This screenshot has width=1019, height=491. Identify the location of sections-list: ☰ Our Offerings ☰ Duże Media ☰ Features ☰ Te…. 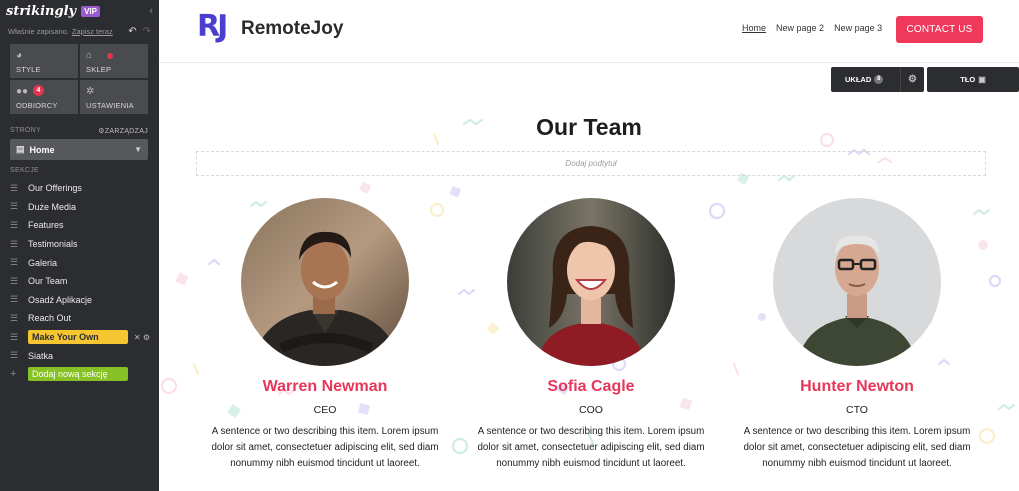
(82, 281).